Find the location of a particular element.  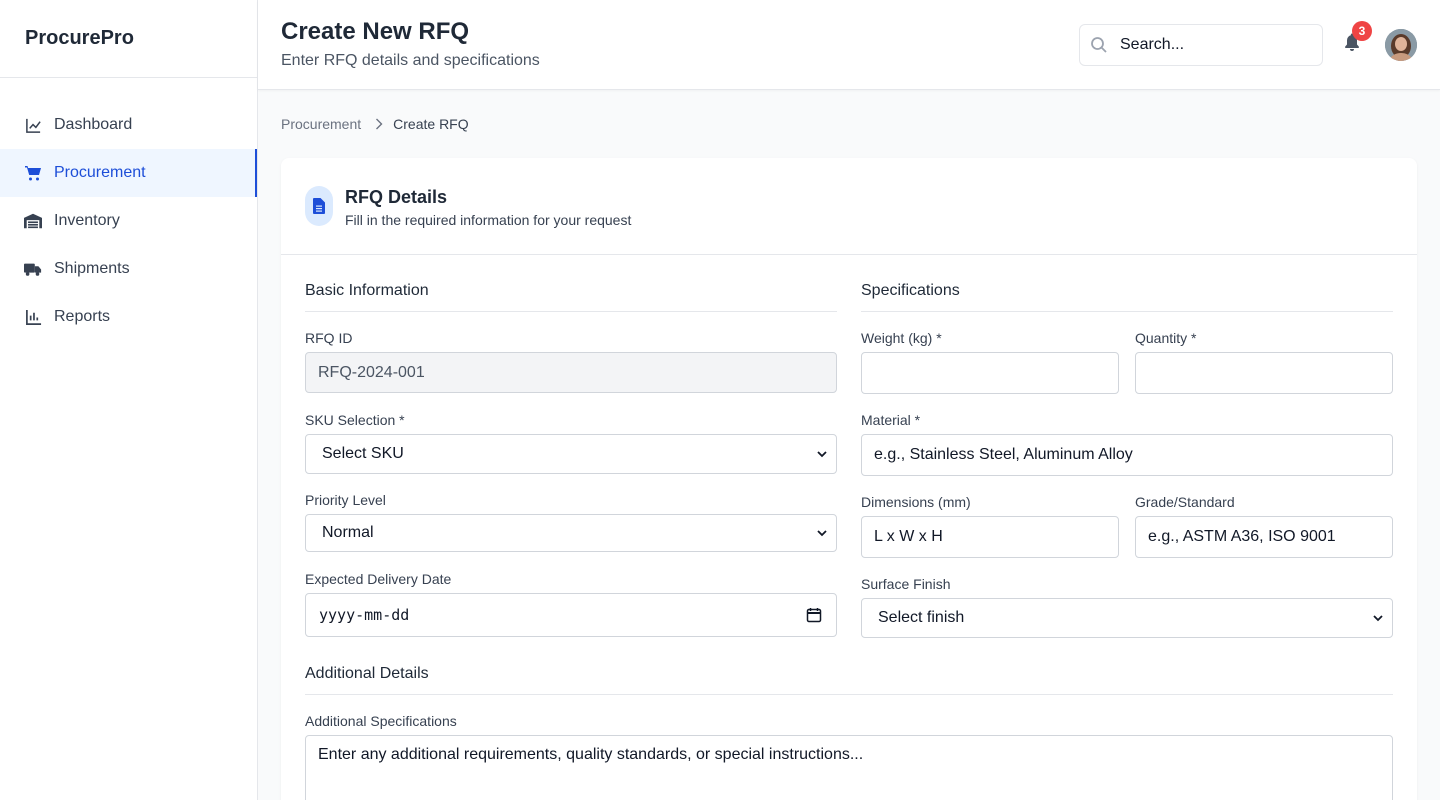

sku-label: SKU Selection * is located at coordinates (355, 420).